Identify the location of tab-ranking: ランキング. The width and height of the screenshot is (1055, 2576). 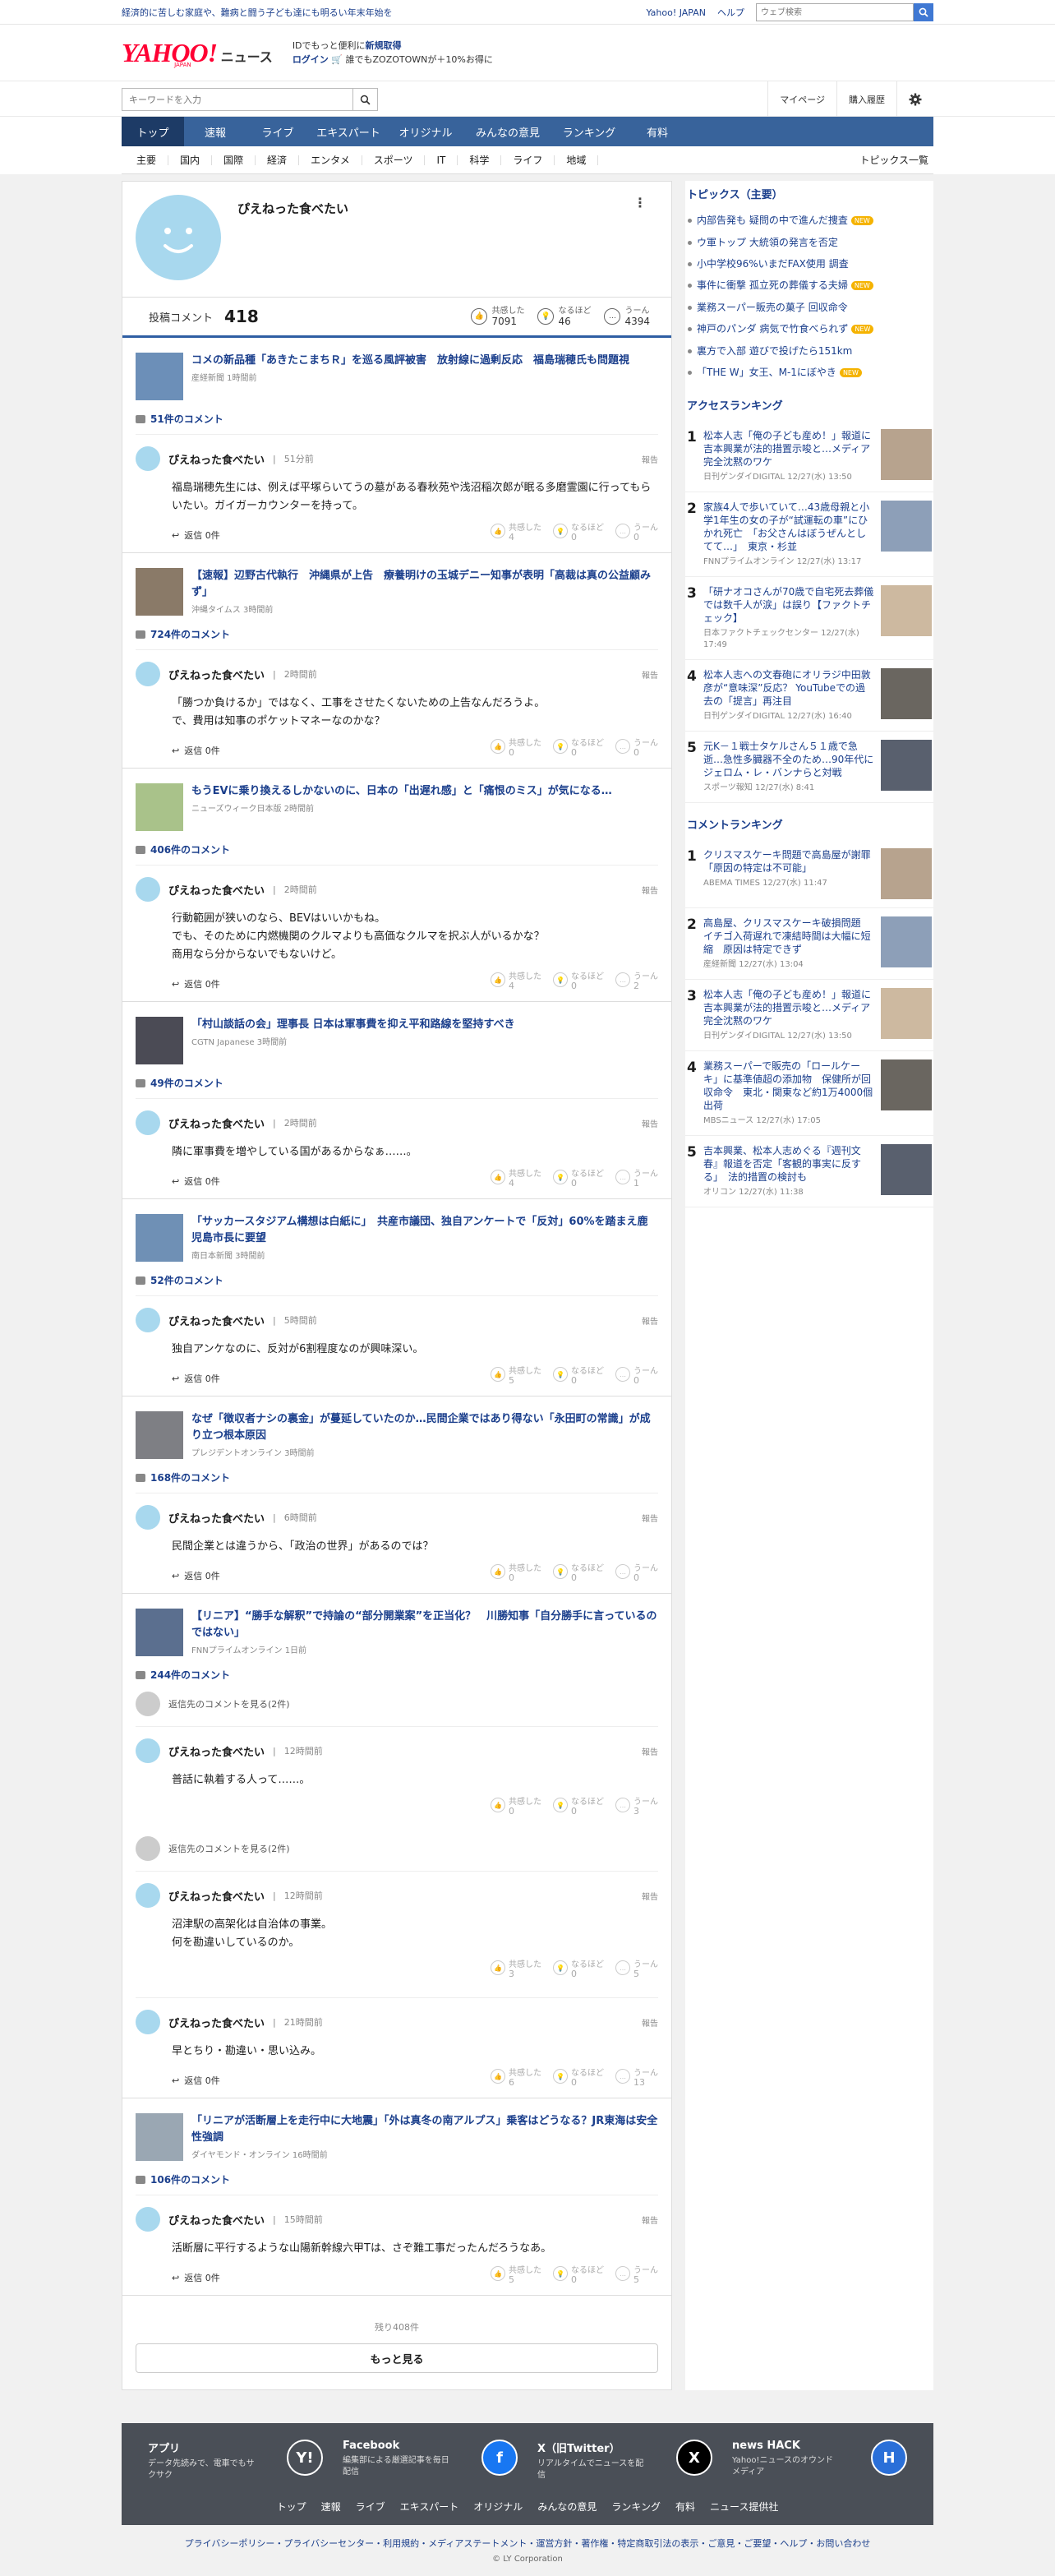
(589, 131).